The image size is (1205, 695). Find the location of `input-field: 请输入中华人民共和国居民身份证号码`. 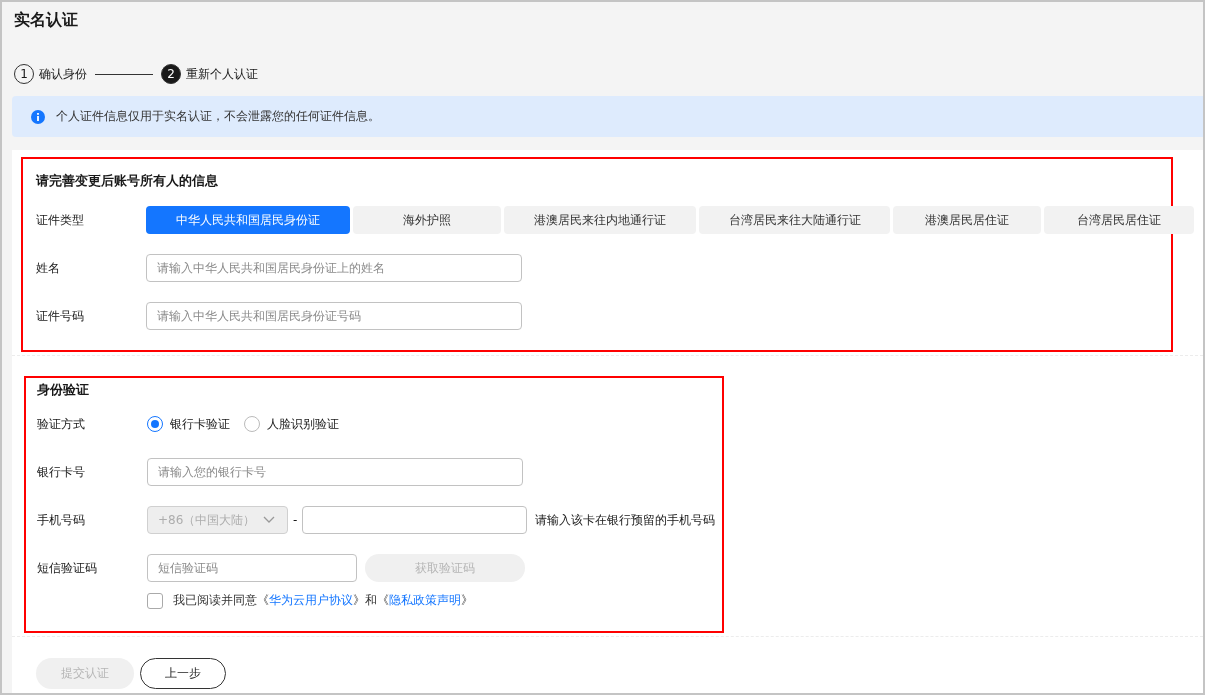

input-field: 请输入中华人民共和国居民身份证号码 is located at coordinates (334, 316).